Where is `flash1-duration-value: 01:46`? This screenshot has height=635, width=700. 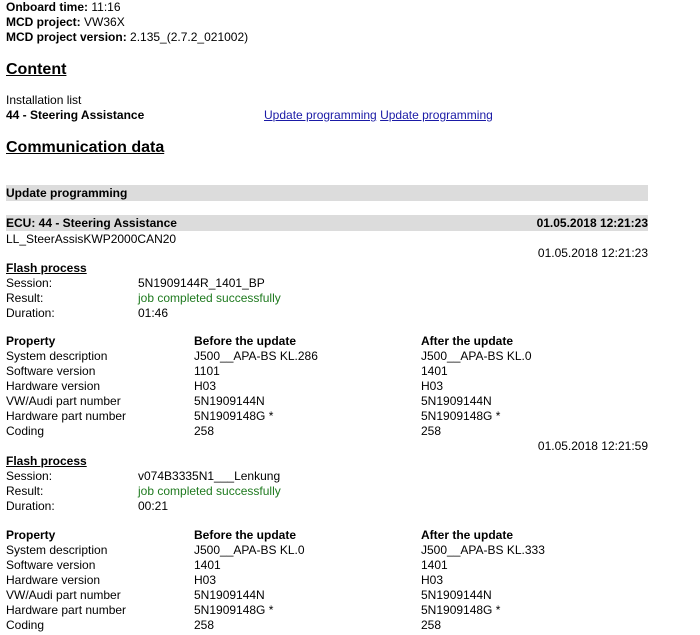 flash1-duration-value: 01:46 is located at coordinates (153, 313).